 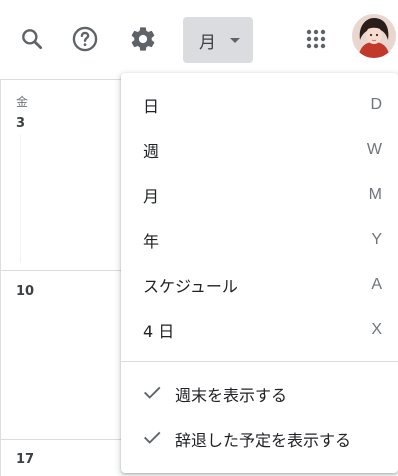 I want to click on menu-item-day: 日 D, so click(x=259, y=104).